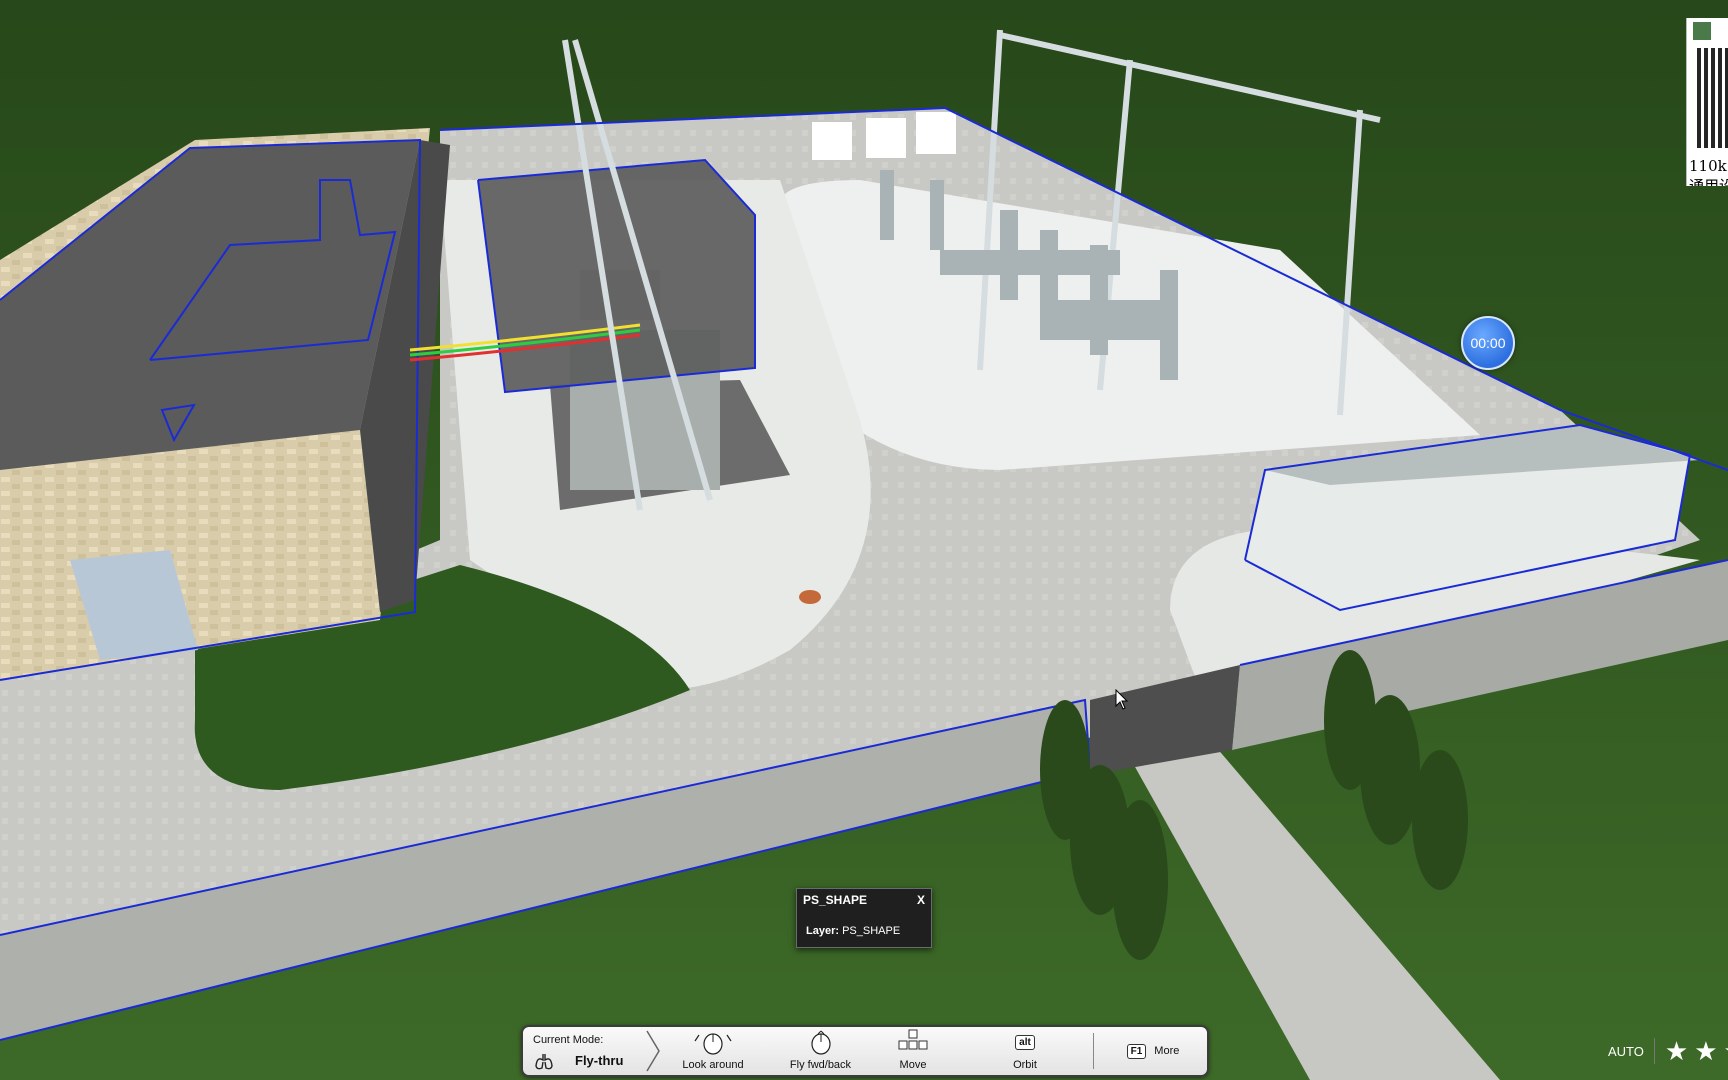  Describe the element at coordinates (1167, 1051) in the screenshot. I see `more-label: More` at that location.